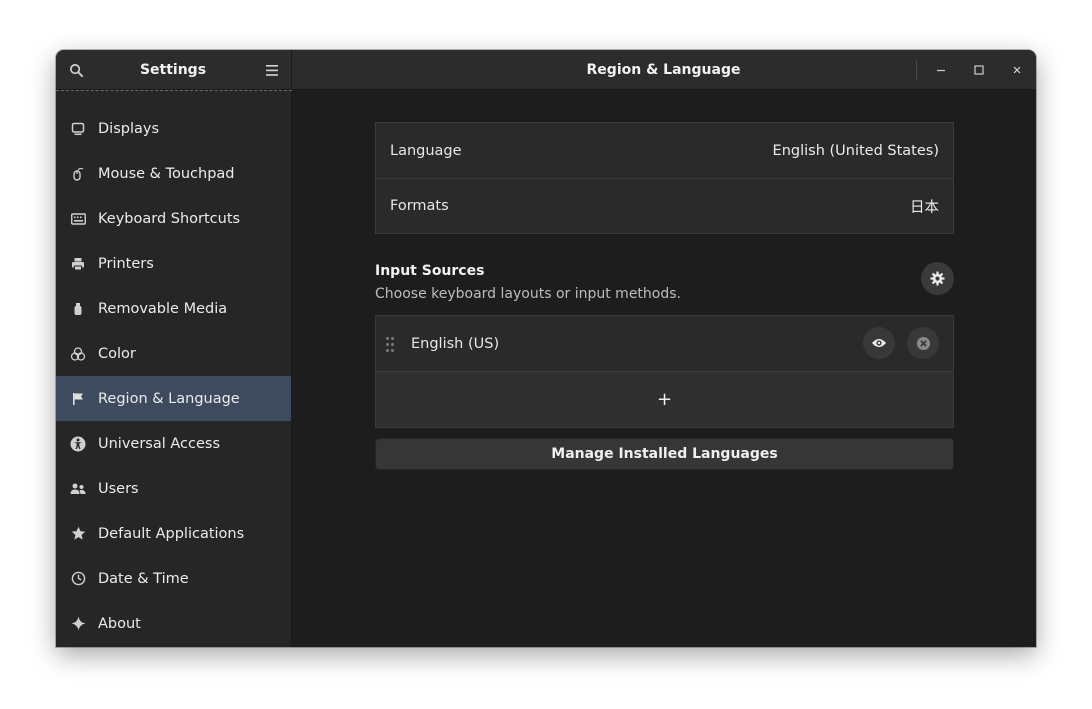  I want to click on gear-icon, so click(937, 278).